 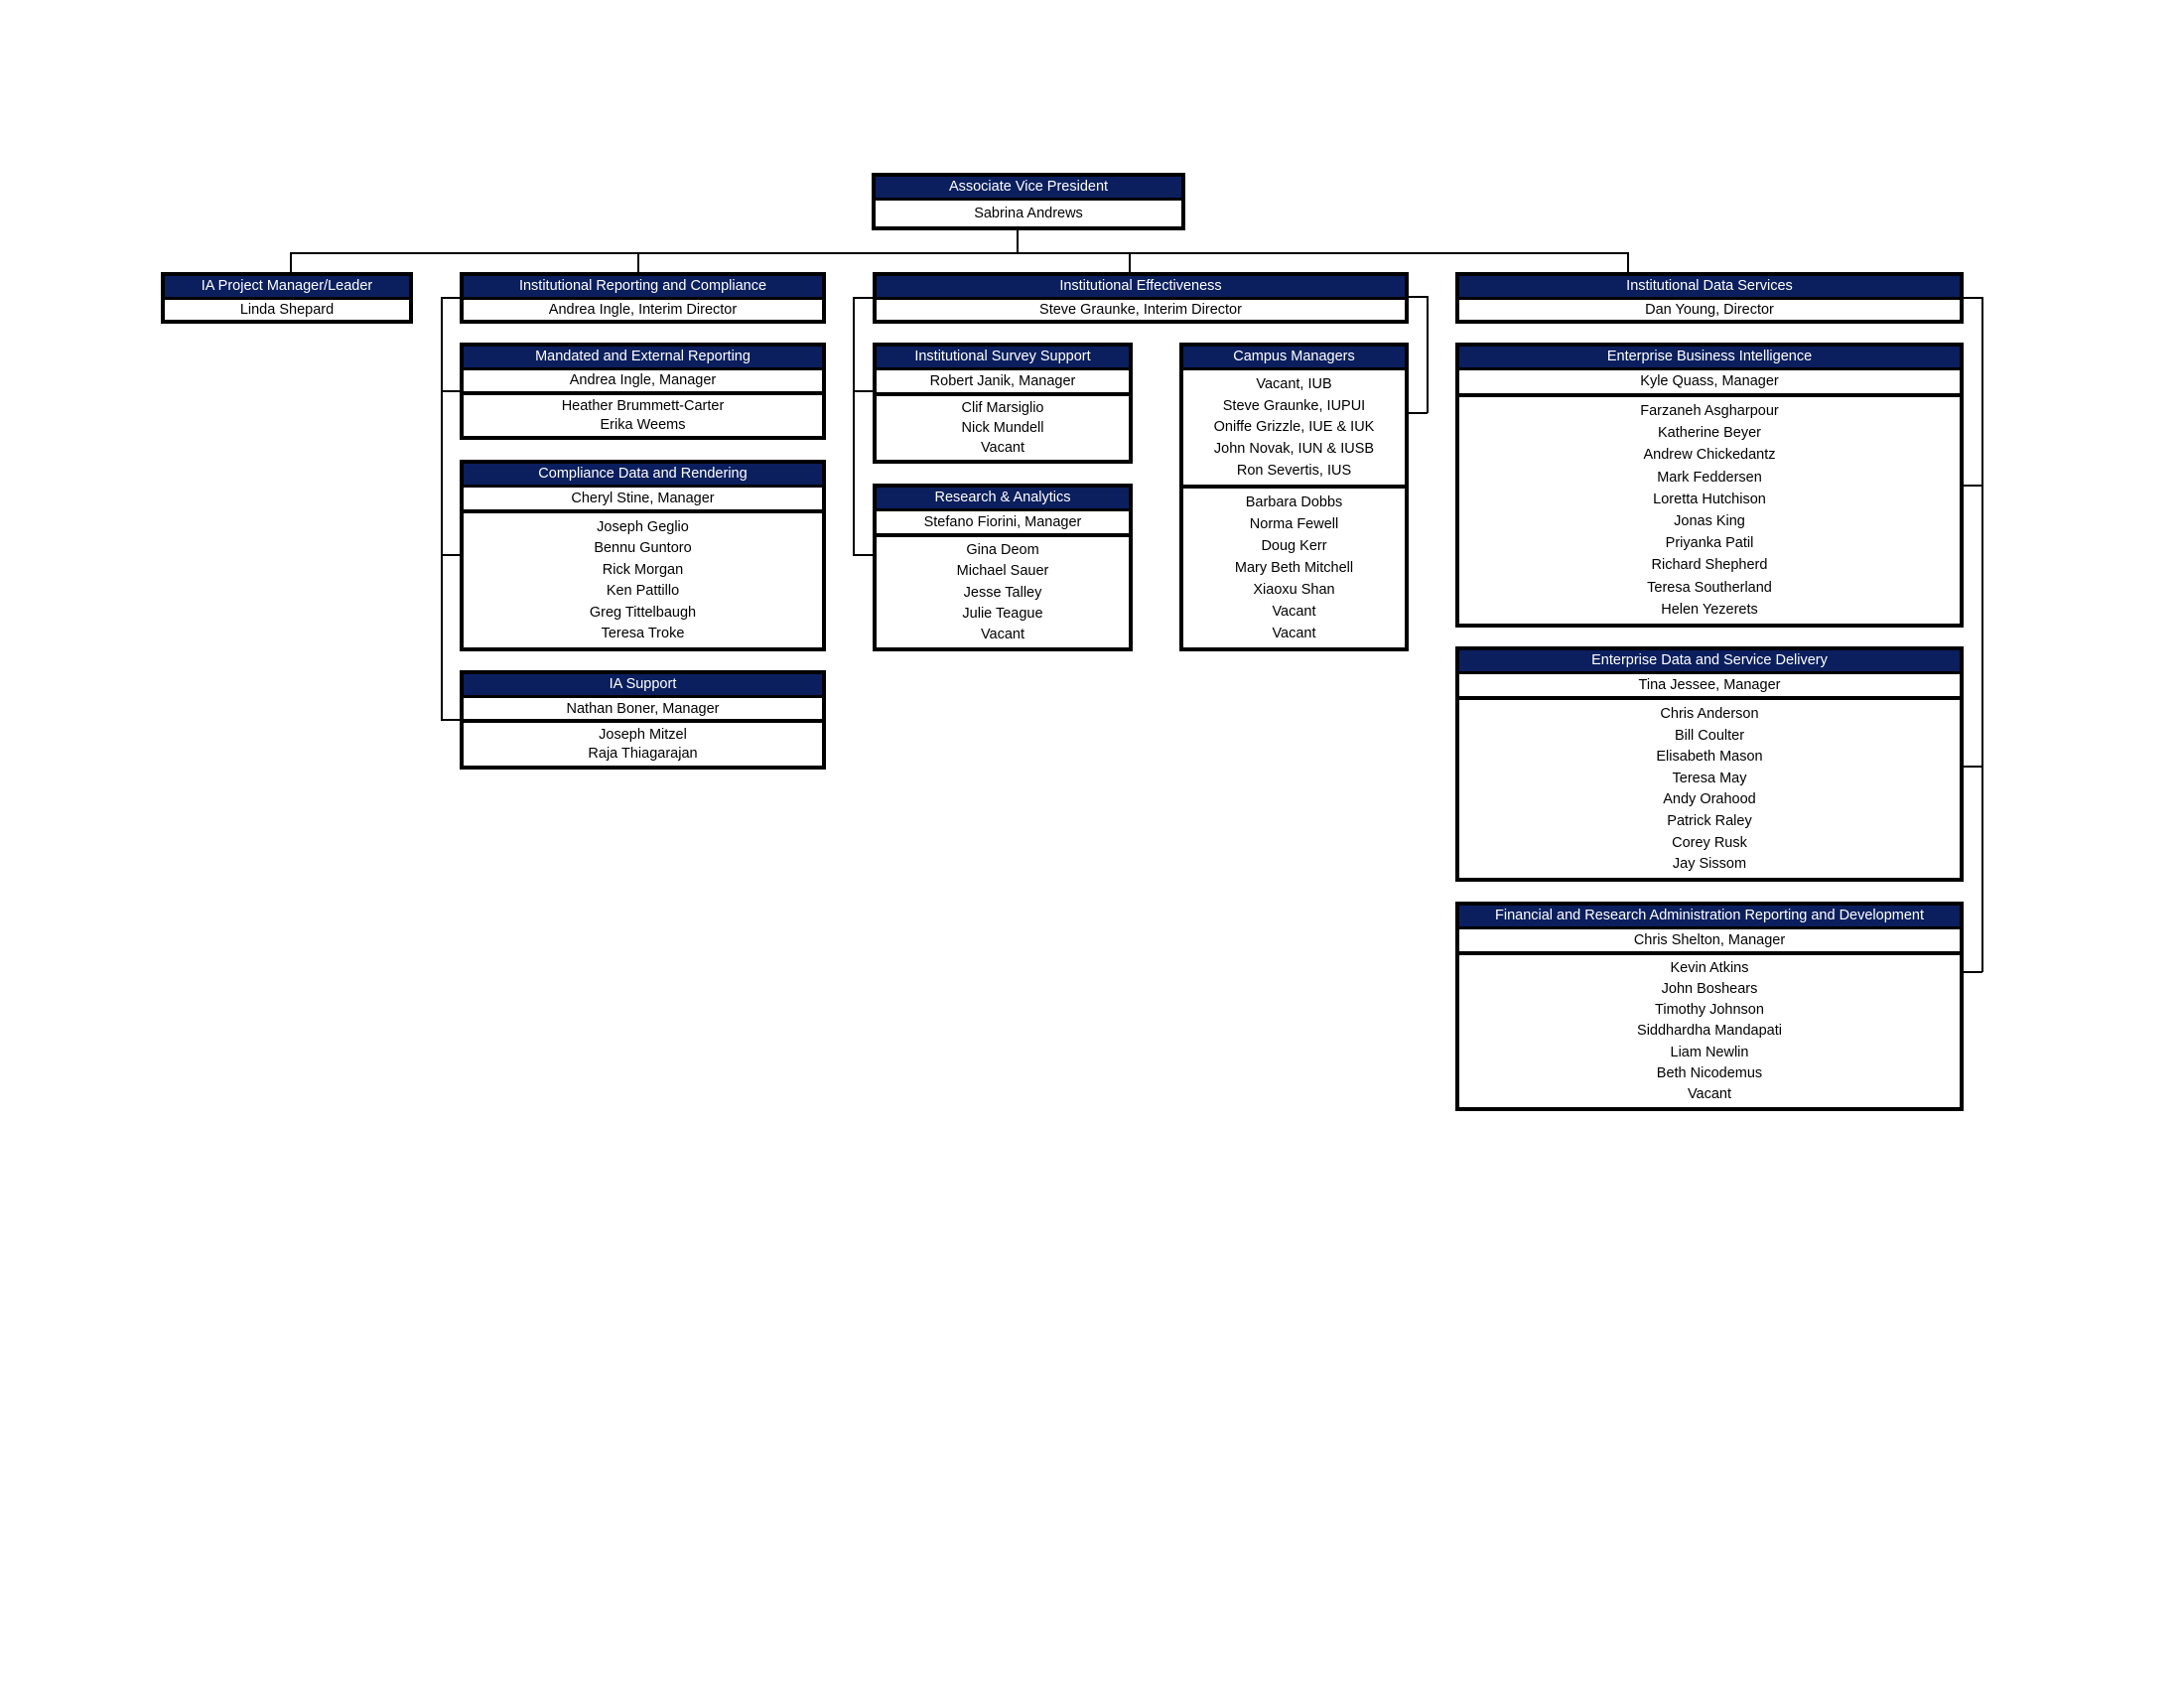 I want to click on person-name: Barbara Dobbs, so click(x=1294, y=502).